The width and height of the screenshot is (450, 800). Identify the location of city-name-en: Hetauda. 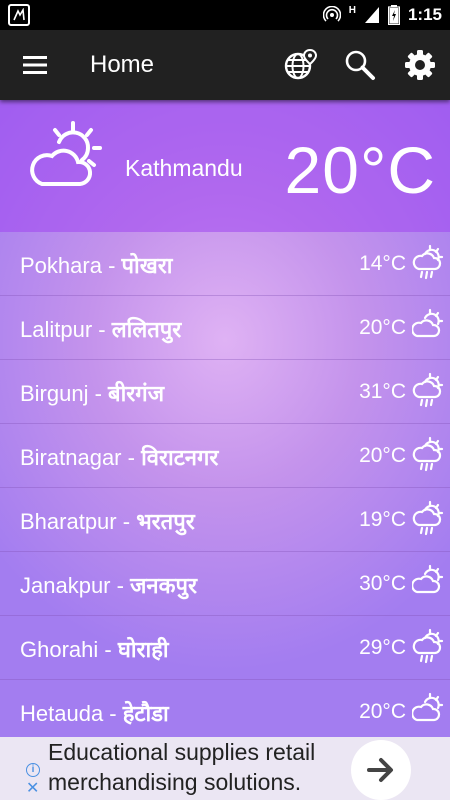
(62, 713).